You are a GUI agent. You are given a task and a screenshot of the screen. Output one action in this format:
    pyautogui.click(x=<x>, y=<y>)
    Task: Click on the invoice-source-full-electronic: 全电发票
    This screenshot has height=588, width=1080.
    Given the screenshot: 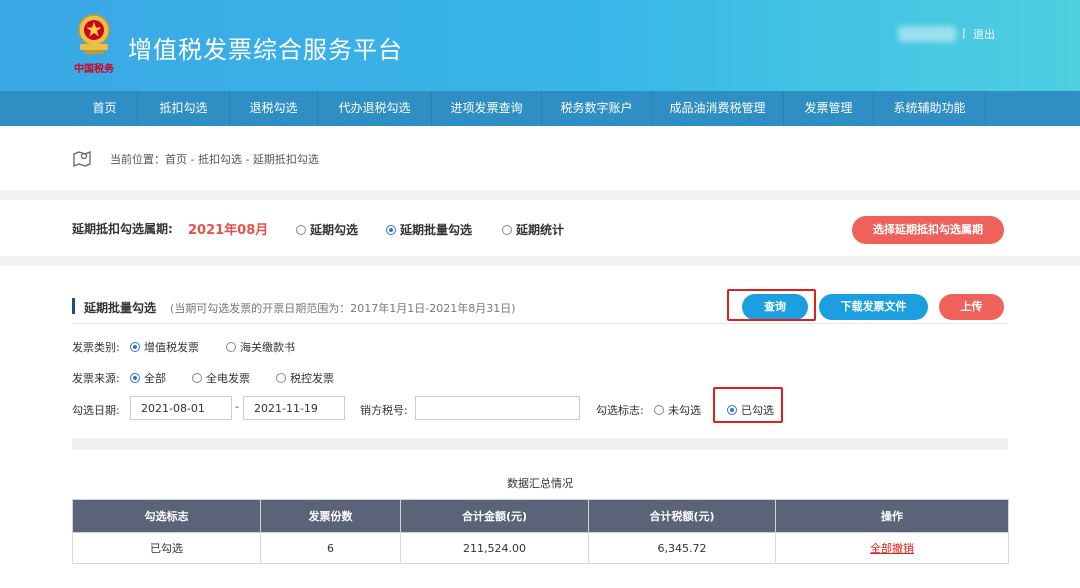 What is the action you would take?
    pyautogui.click(x=221, y=378)
    